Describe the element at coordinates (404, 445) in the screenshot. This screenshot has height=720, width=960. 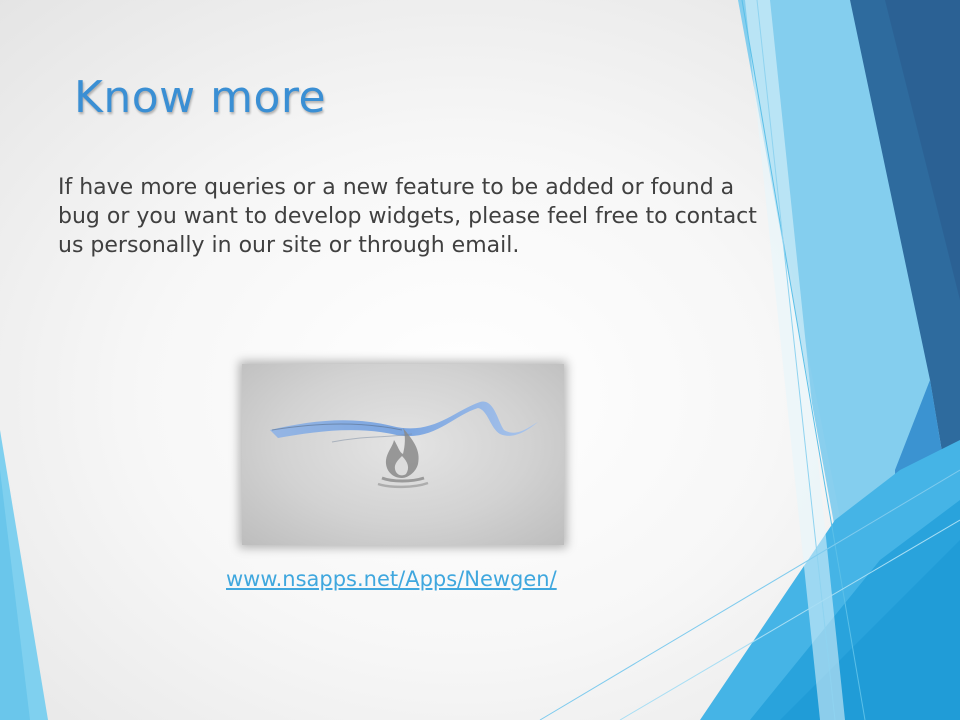
I see `newgen-flame-ribbon-logo-icon` at that location.